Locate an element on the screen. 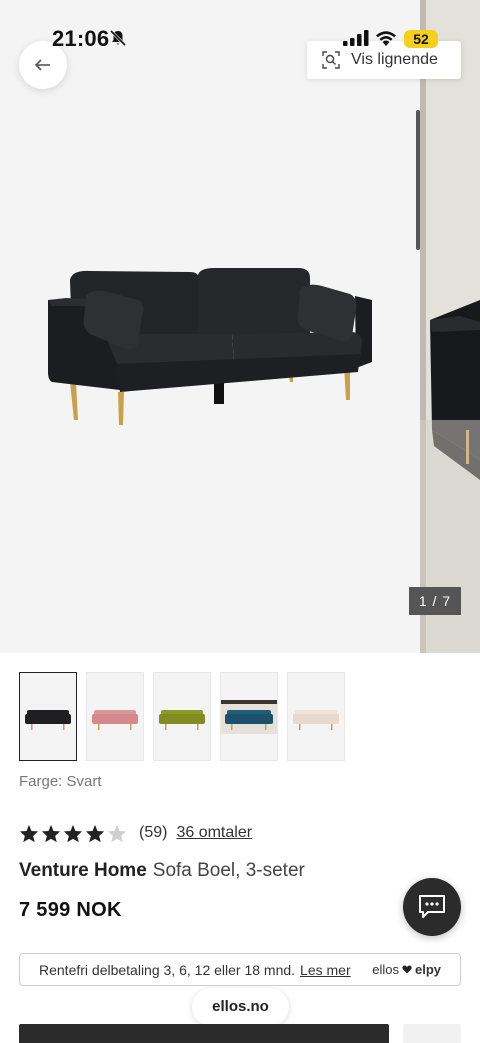 The height and width of the screenshot is (1043, 480). browser-url-pill: ellos.no is located at coordinates (240, 1007).